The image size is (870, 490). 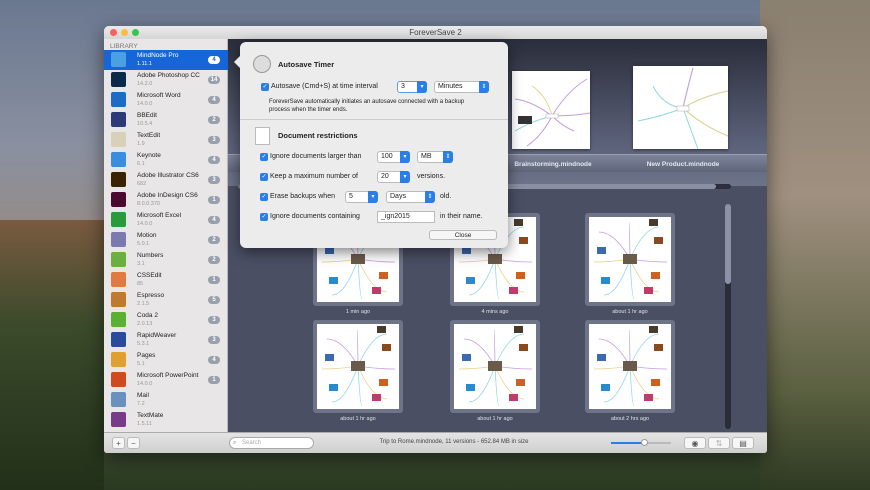 What do you see at coordinates (264, 197) in the screenshot?
I see `erase-backups-checkbox: ✓` at bounding box center [264, 197].